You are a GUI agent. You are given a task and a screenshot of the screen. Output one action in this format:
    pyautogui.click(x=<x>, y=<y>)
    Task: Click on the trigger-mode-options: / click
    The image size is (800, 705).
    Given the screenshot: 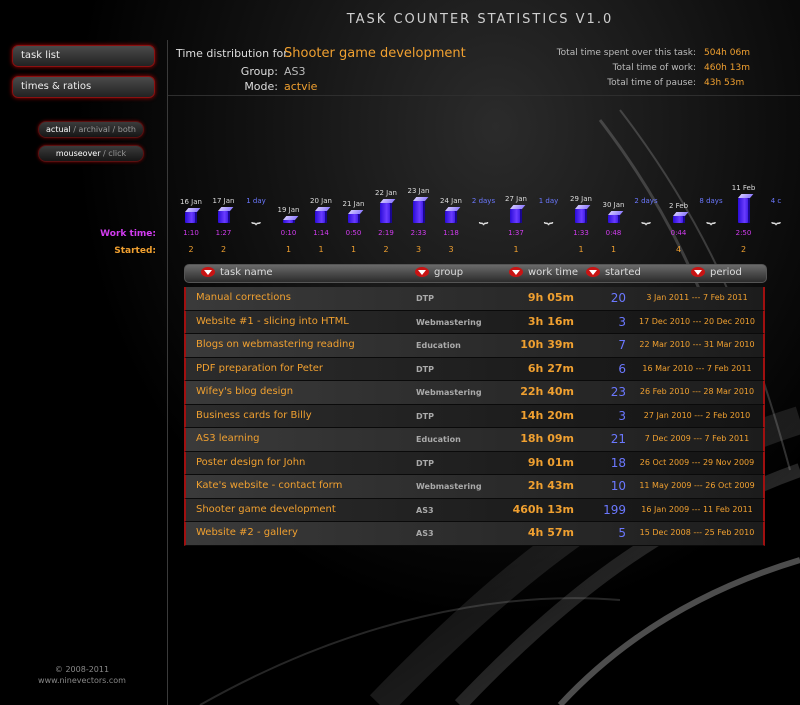 What is the action you would take?
    pyautogui.click(x=113, y=153)
    